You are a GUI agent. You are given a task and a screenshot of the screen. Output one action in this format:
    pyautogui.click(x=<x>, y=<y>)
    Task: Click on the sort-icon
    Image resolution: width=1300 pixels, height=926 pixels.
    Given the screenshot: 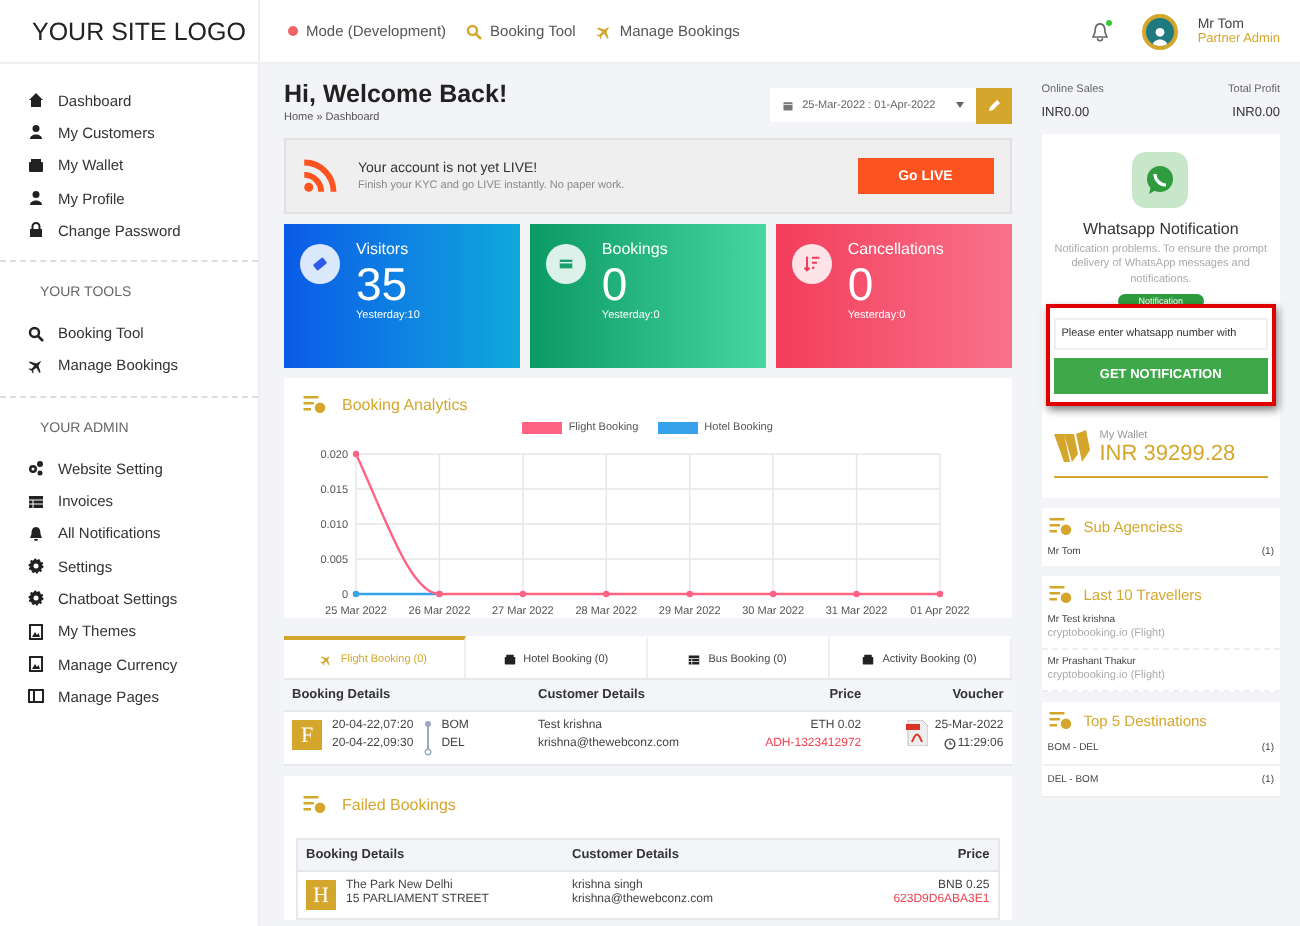 What is the action you would take?
    pyautogui.click(x=811, y=264)
    